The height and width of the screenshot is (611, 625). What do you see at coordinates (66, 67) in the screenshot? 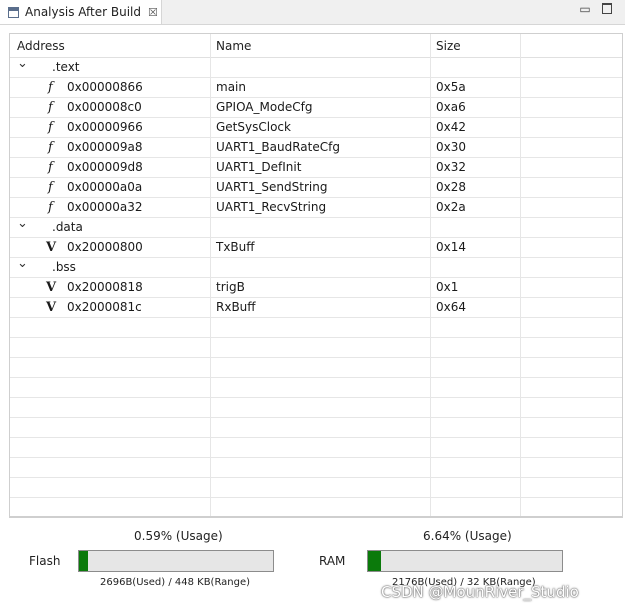
I see `section-label: .text` at bounding box center [66, 67].